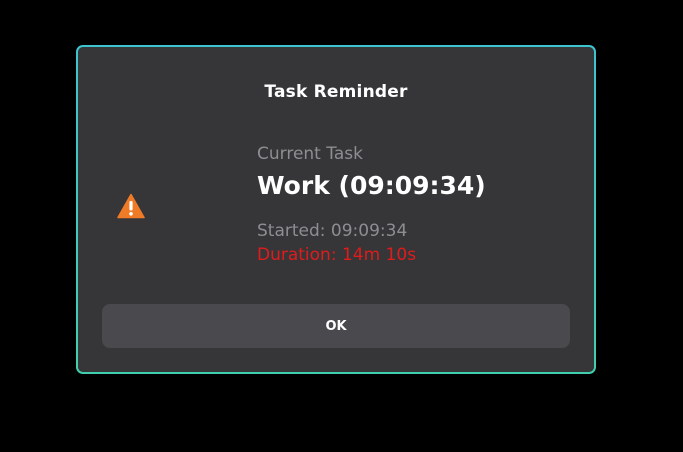  What do you see at coordinates (336, 92) in the screenshot?
I see `dialog-title: Task Reminder` at bounding box center [336, 92].